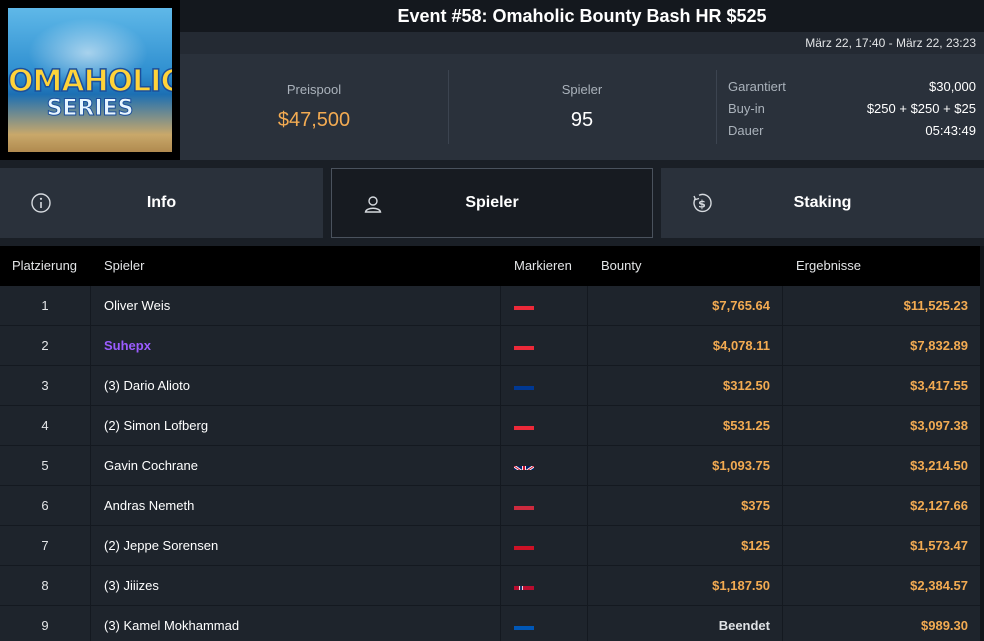  I want to click on players-value: 95, so click(582, 120).